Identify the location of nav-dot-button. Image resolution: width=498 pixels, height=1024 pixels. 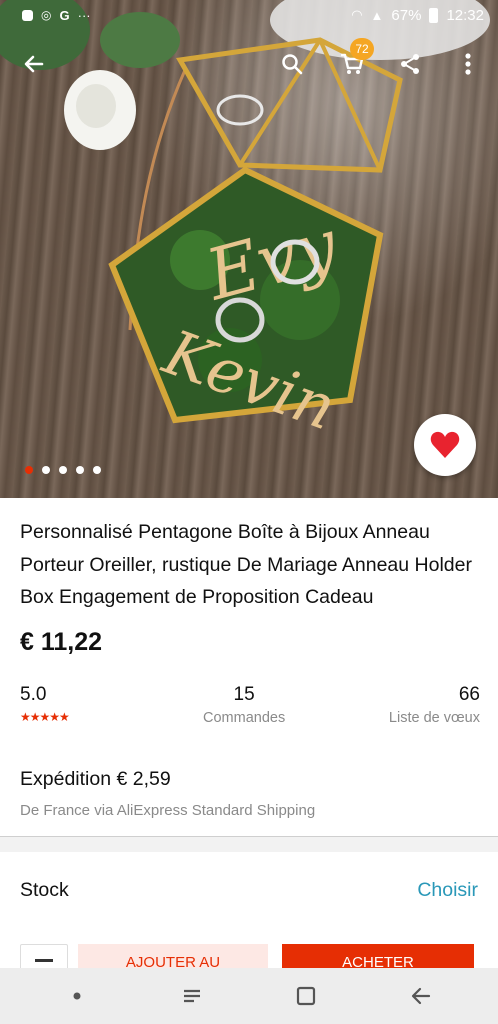
(77, 996).